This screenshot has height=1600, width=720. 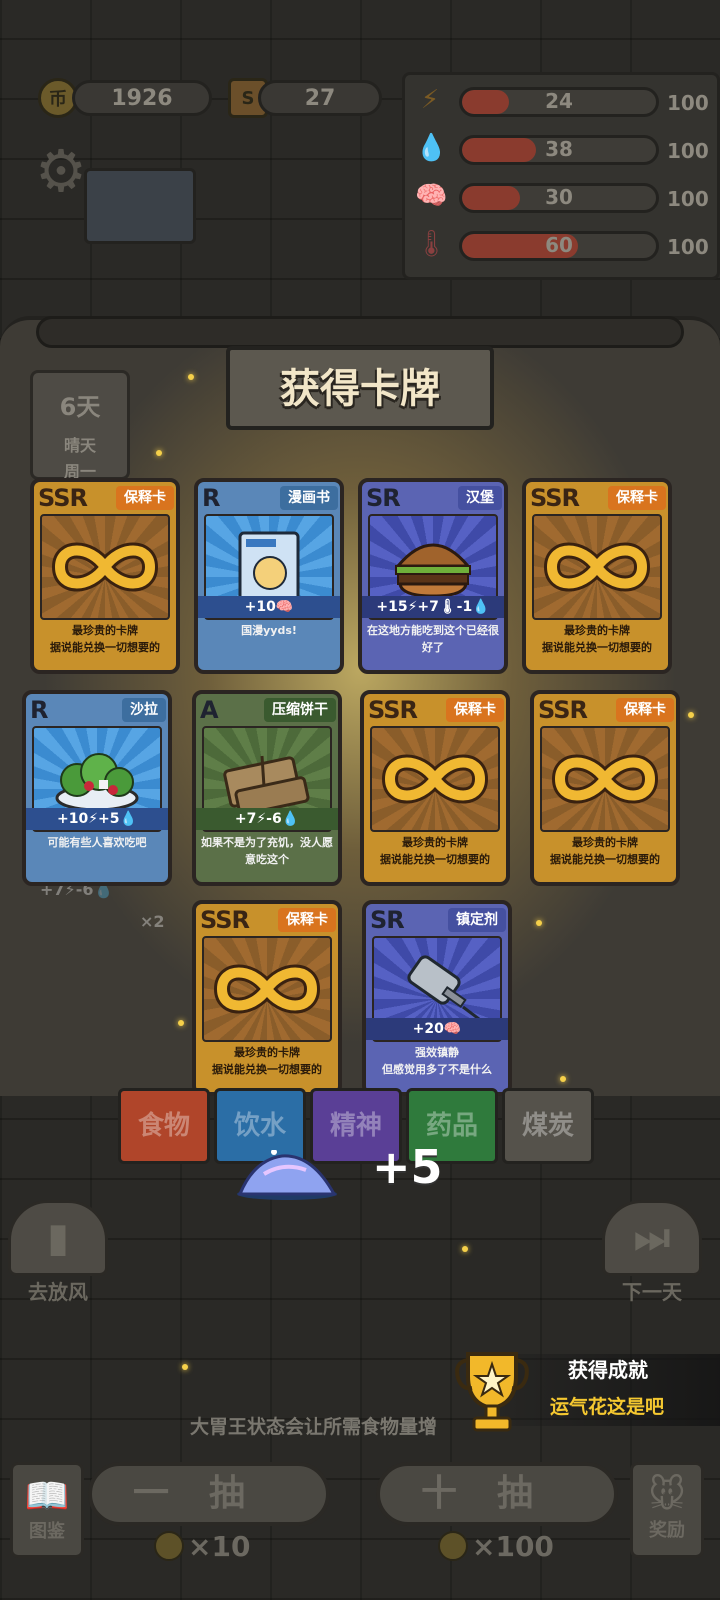 I want to click on hint-text: 大胃王状态会让所需食物量增, so click(x=314, y=1427).